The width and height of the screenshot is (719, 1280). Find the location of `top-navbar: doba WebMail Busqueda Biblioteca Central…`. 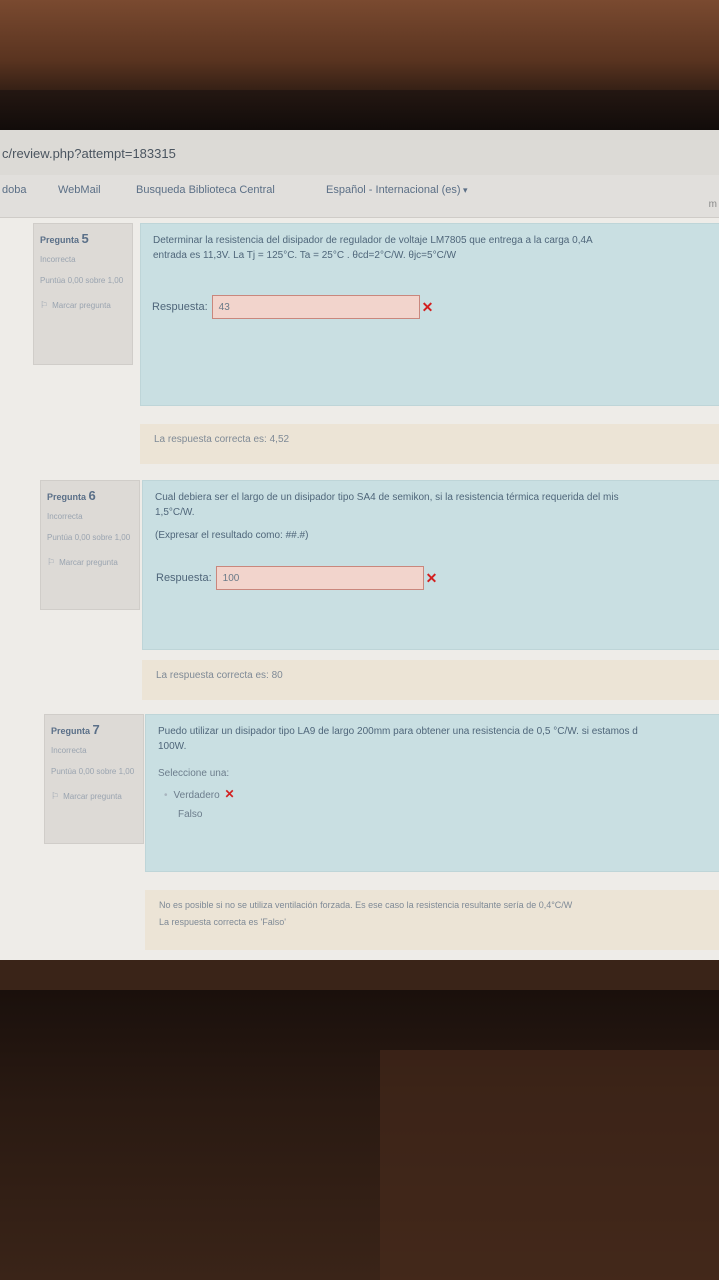

top-navbar: doba WebMail Busqueda Biblioteca Central… is located at coordinates (359, 196).